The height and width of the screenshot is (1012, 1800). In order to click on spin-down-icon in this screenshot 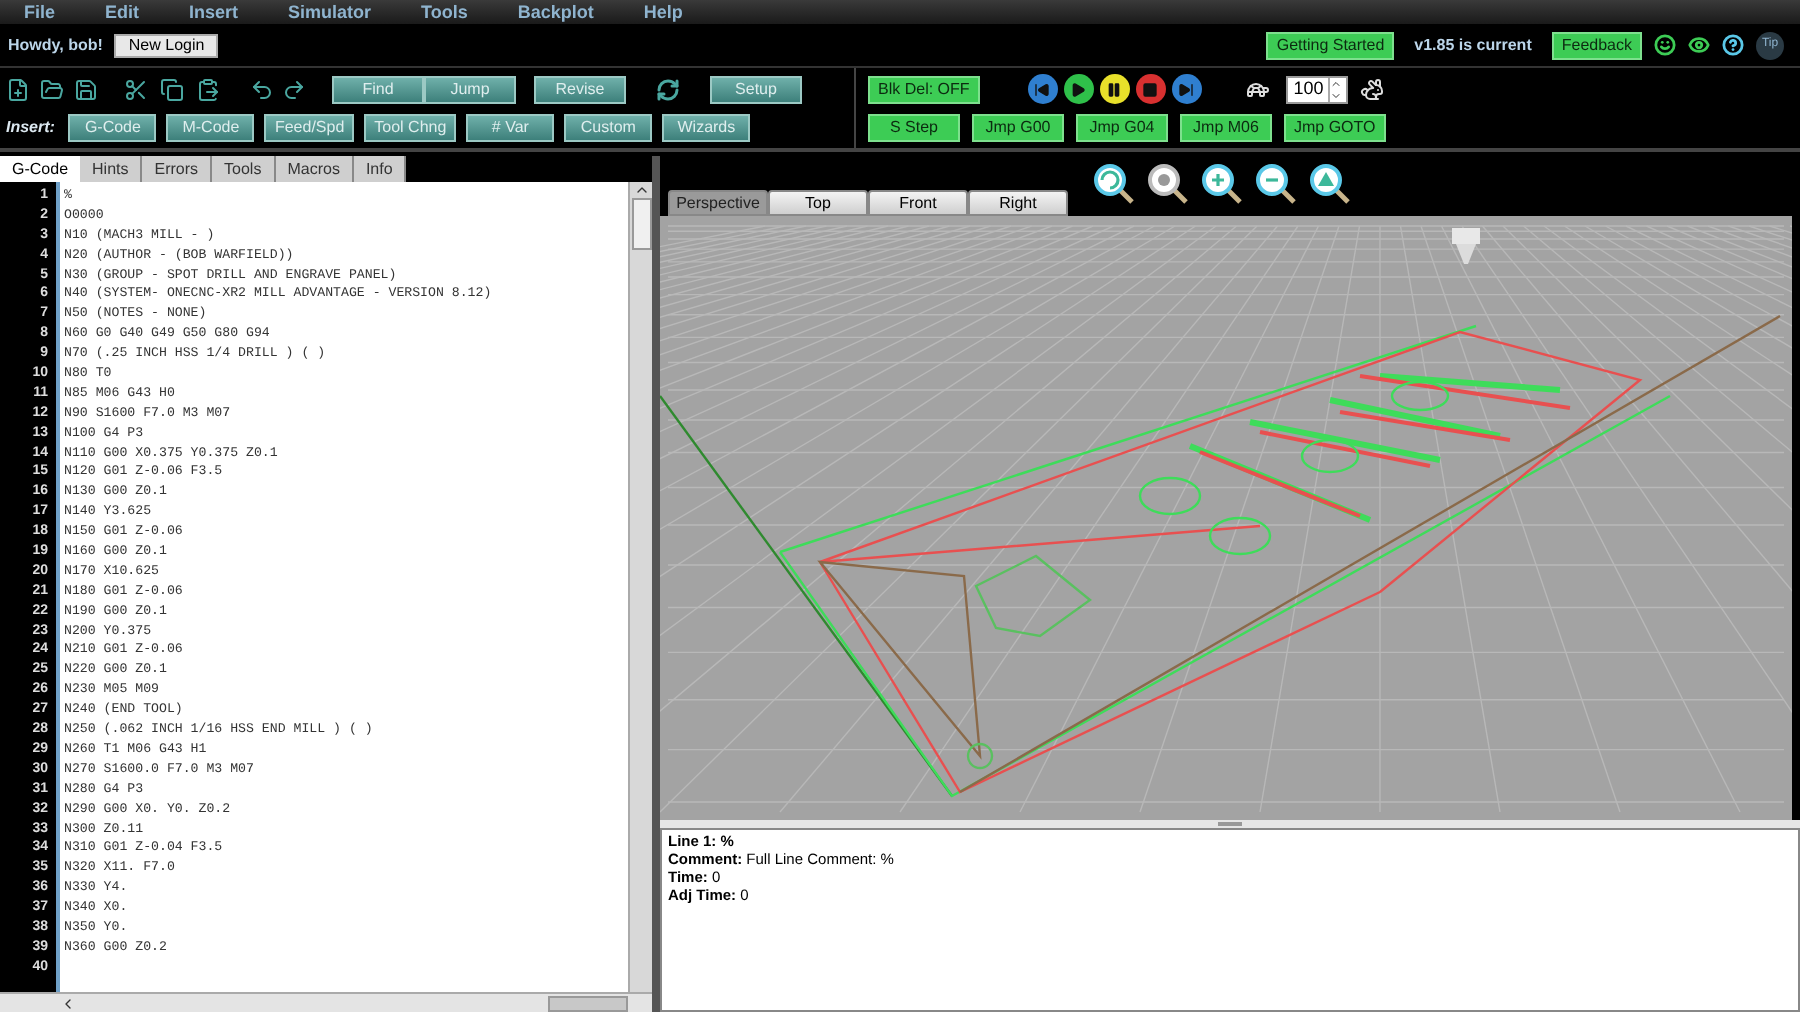, I will do `click(1335, 95)`.